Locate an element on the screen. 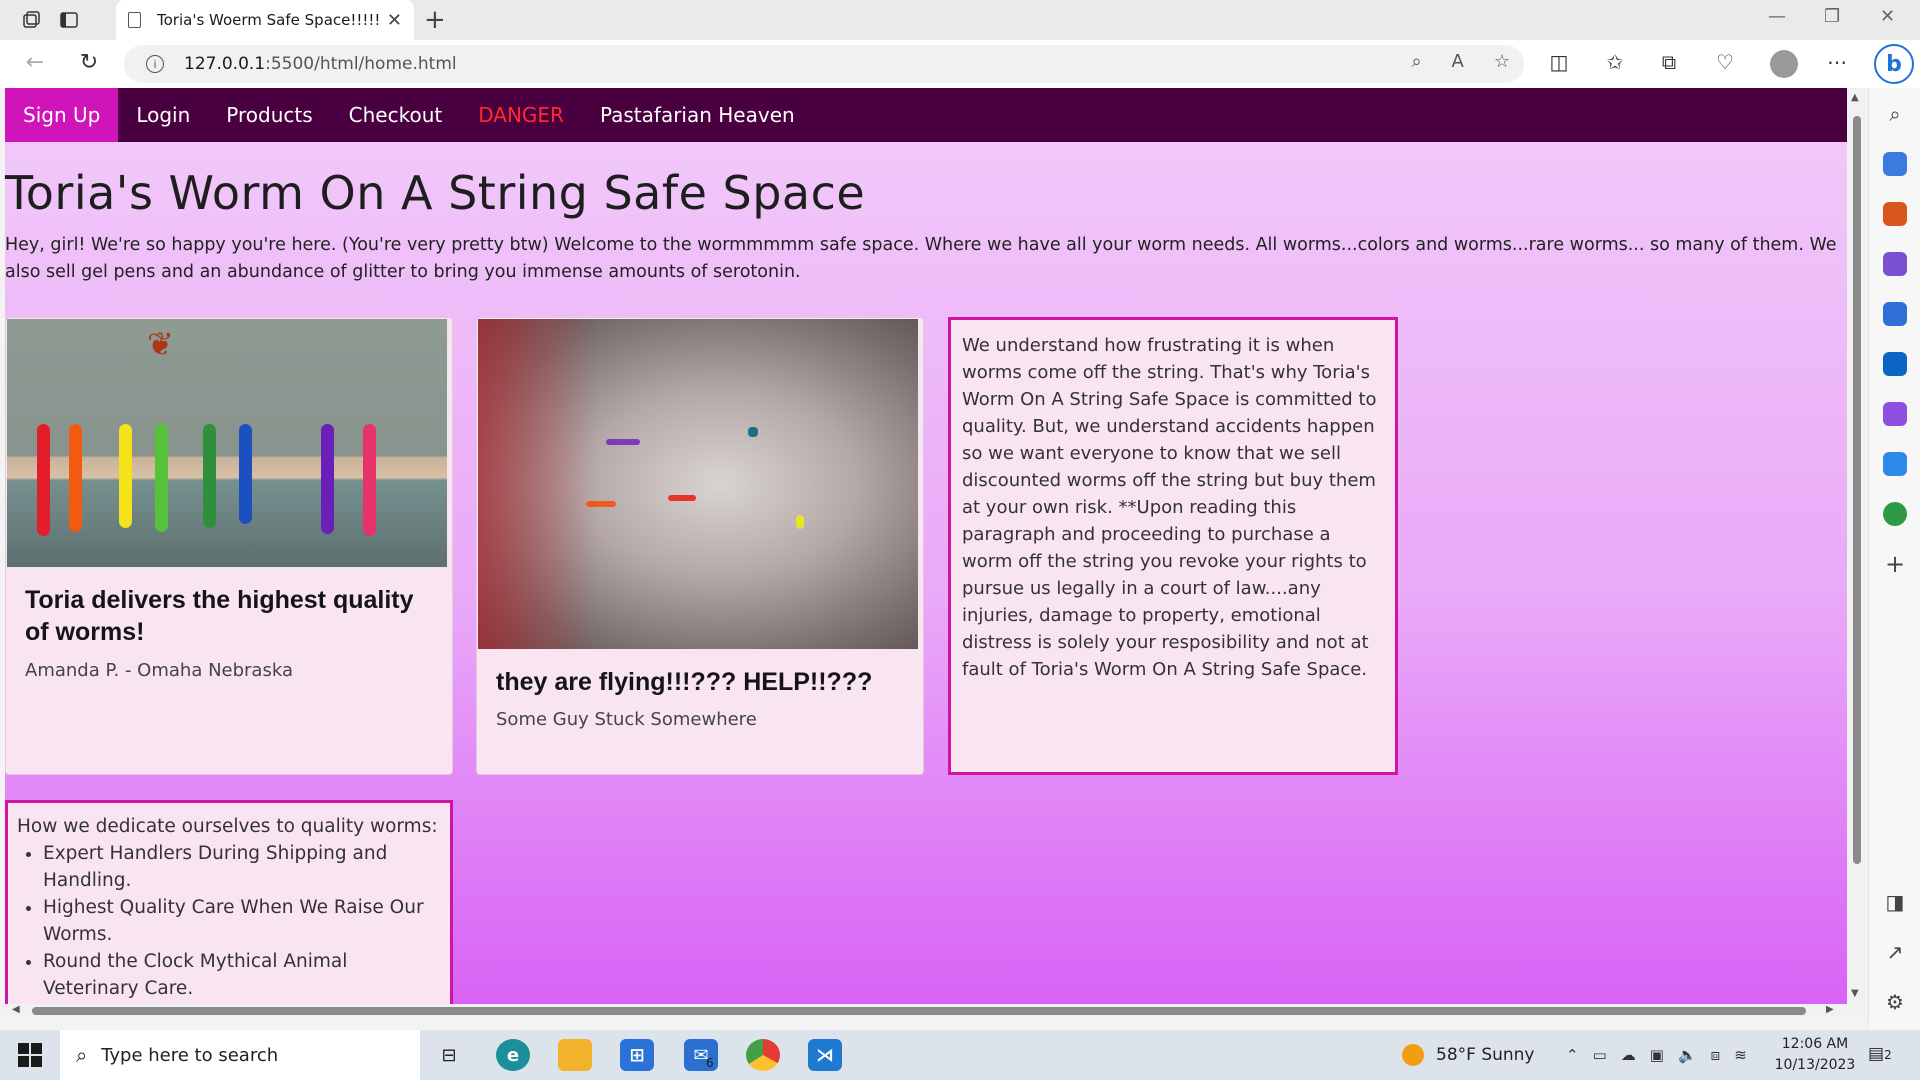 This screenshot has width=1920, height=1080. worm-rainbow-photo: ❦ is located at coordinates (227, 443).